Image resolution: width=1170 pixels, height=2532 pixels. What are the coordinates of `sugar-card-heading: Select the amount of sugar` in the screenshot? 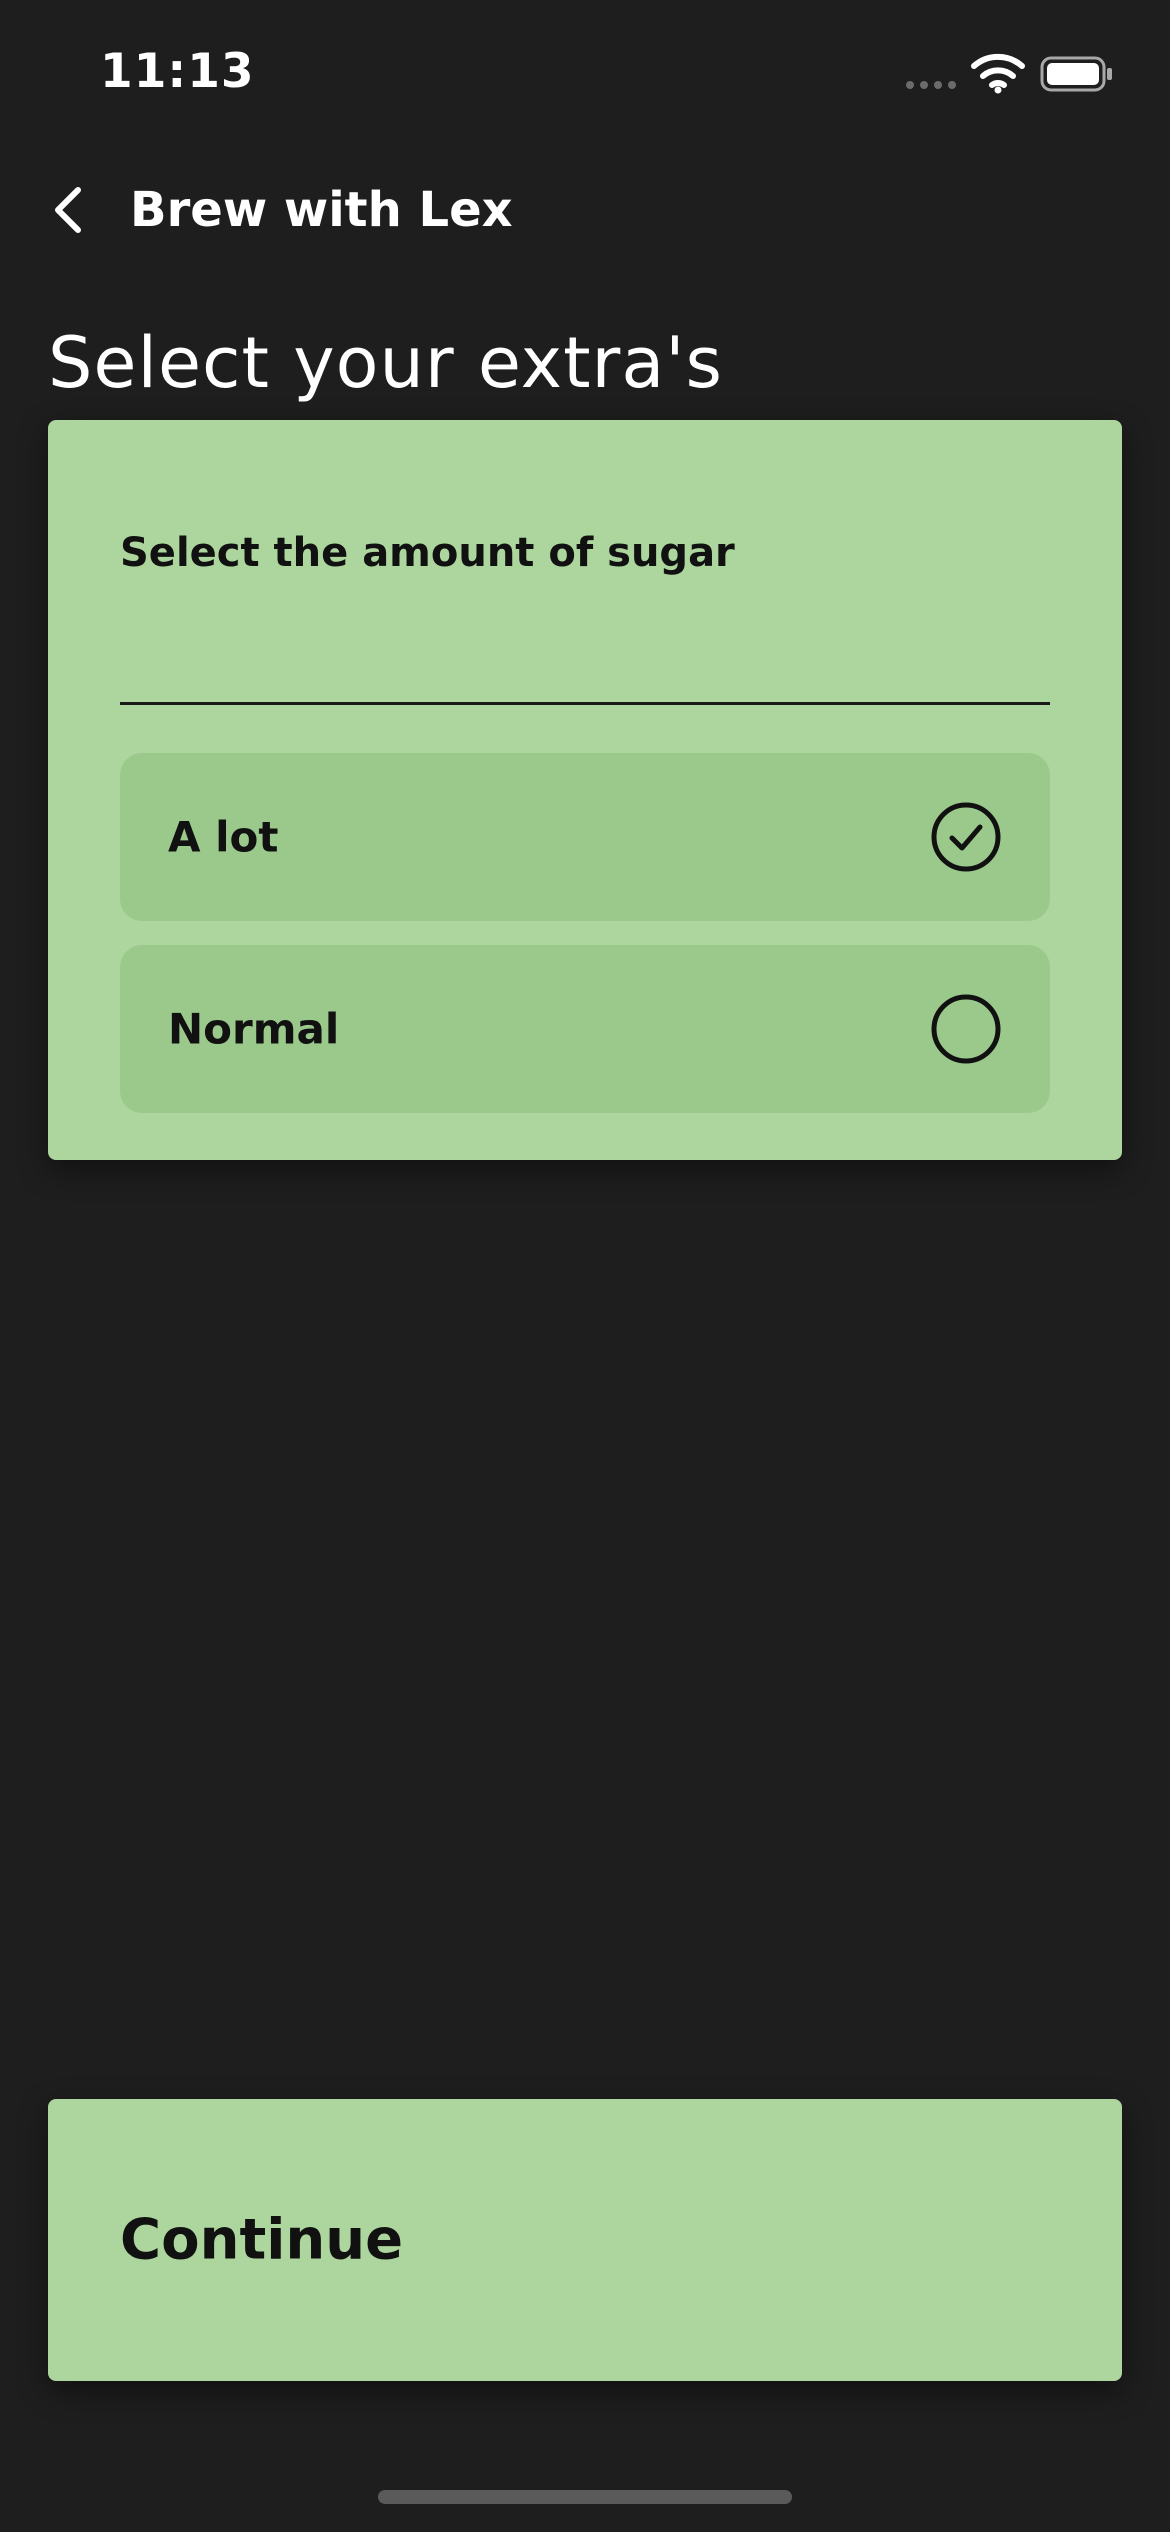 It's located at (427, 553).